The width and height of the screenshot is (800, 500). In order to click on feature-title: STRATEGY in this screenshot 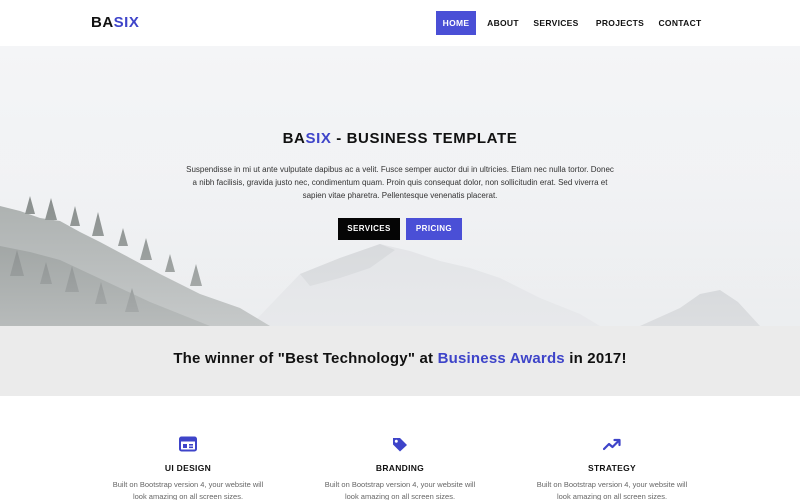, I will do `click(612, 468)`.